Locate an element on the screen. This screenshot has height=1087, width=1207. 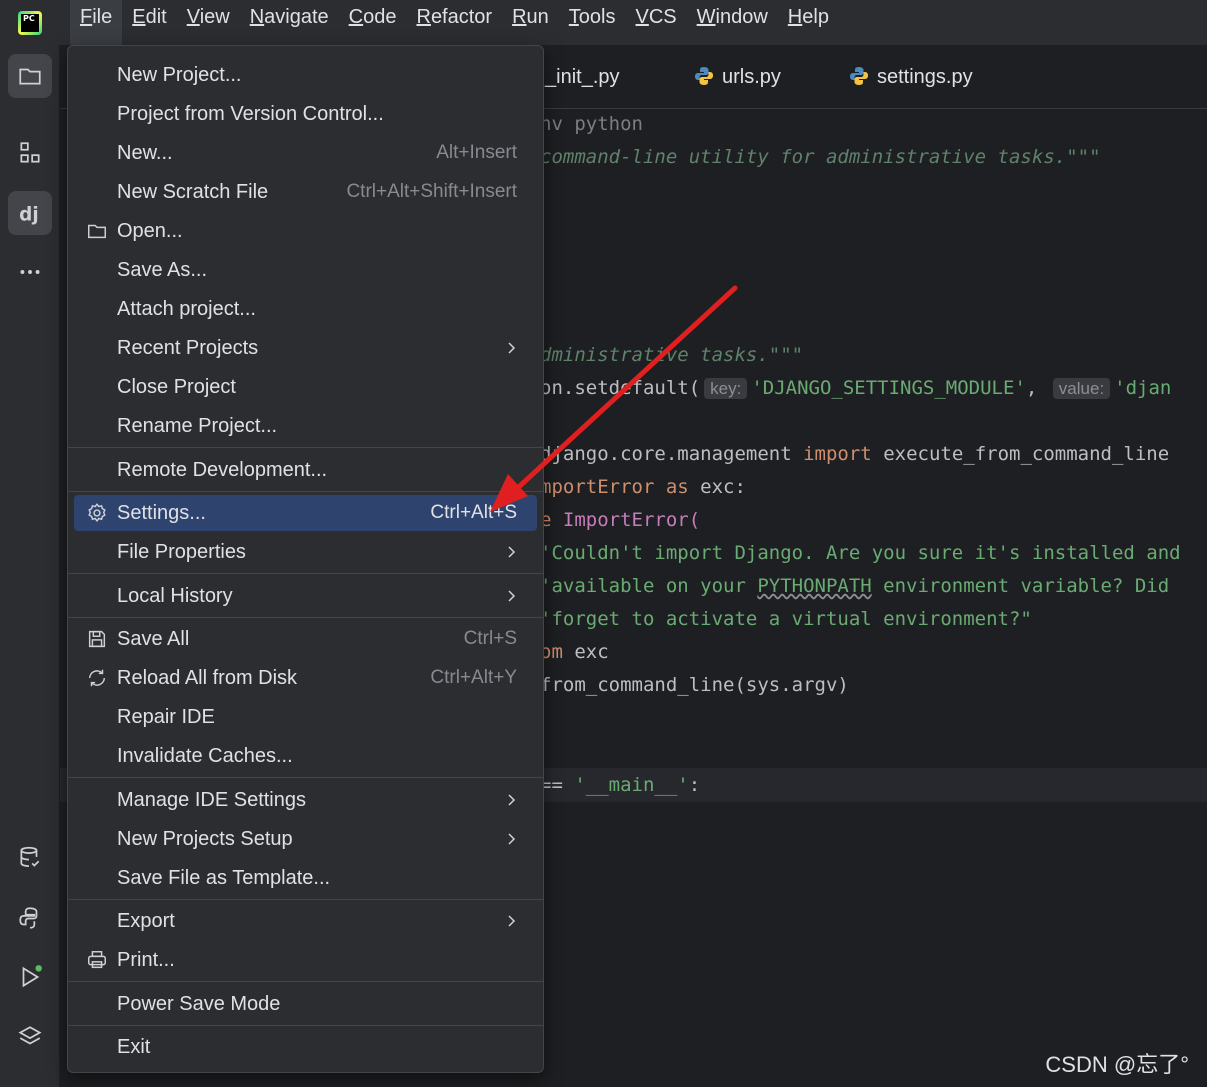
menu-item-label: Close Project is located at coordinates (176, 386).